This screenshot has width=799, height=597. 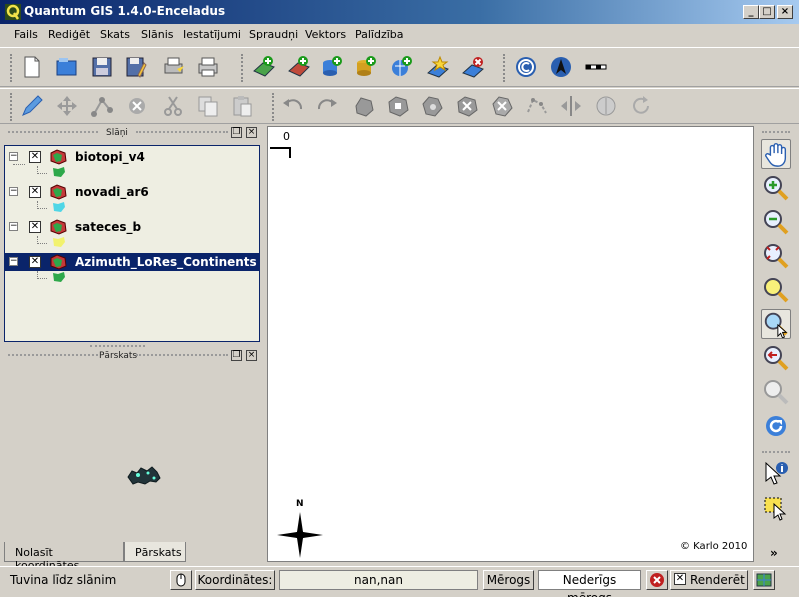 What do you see at coordinates (774, 553) in the screenshot?
I see `more-tools-chevron: »` at bounding box center [774, 553].